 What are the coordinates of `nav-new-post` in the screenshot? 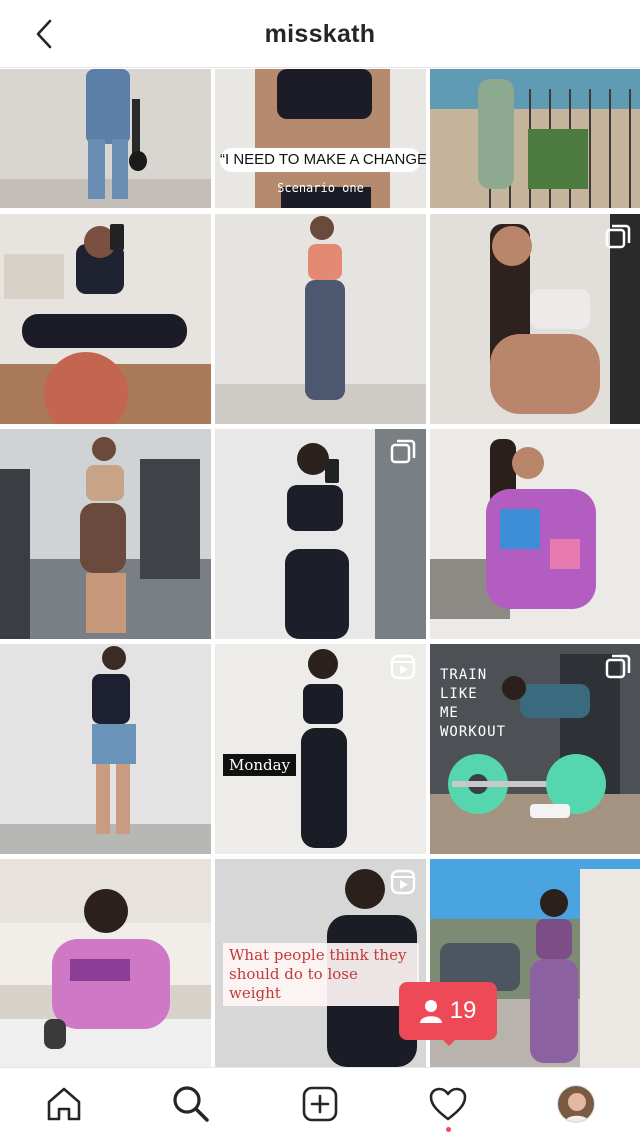 It's located at (320, 1104).